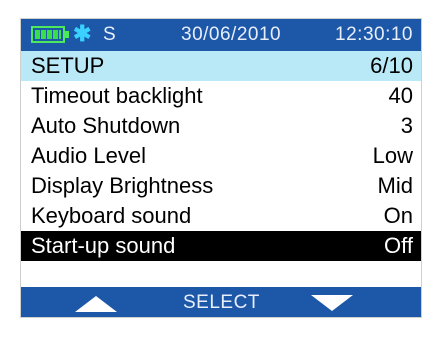  I want to click on menu-item-value: Mid, so click(395, 185).